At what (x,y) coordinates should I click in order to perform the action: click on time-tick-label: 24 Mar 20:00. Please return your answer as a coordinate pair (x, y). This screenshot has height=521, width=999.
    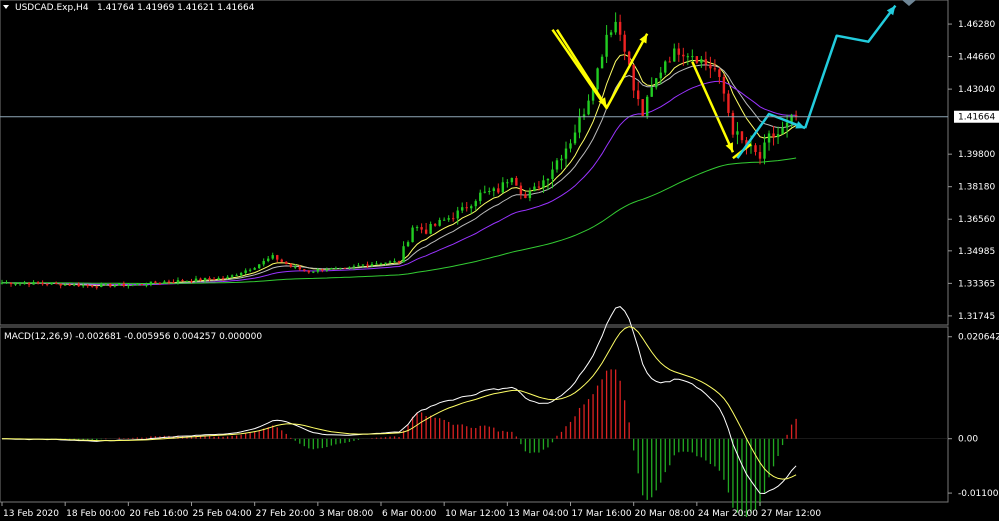
    Looking at the image, I should click on (728, 514).